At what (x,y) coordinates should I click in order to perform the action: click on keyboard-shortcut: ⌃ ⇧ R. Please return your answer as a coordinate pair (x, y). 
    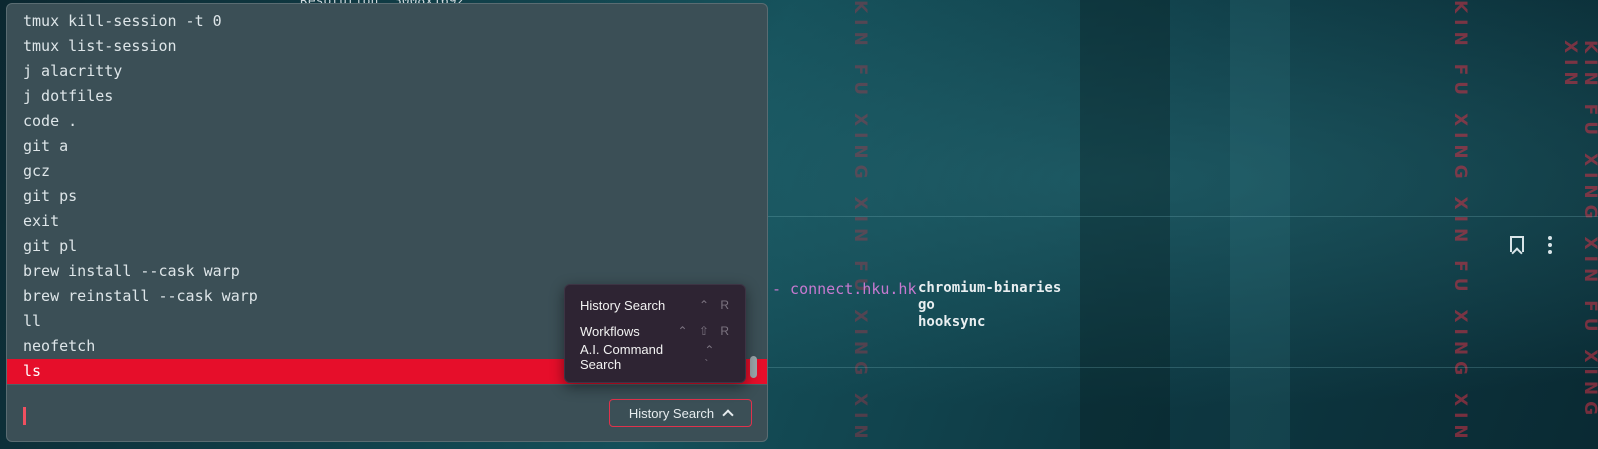
    Looking at the image, I should click on (705, 331).